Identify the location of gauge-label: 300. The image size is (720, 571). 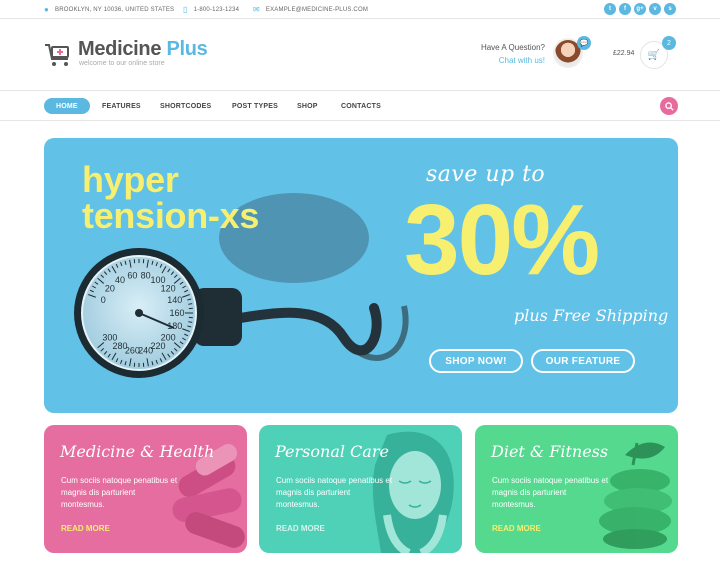
(109, 337).